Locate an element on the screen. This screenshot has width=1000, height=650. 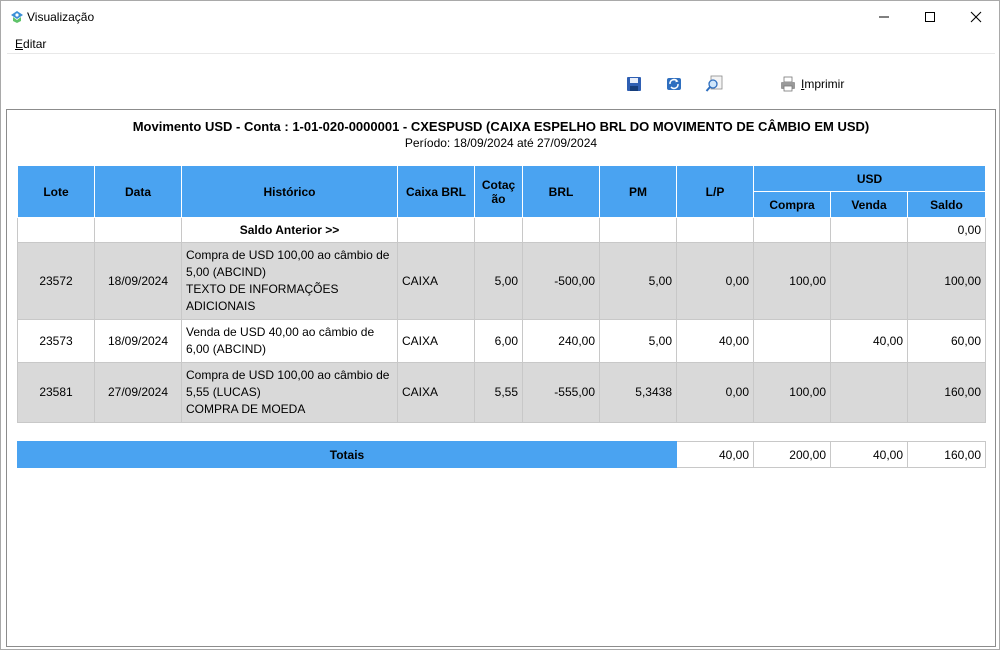
printer-icon is located at coordinates (788, 84).